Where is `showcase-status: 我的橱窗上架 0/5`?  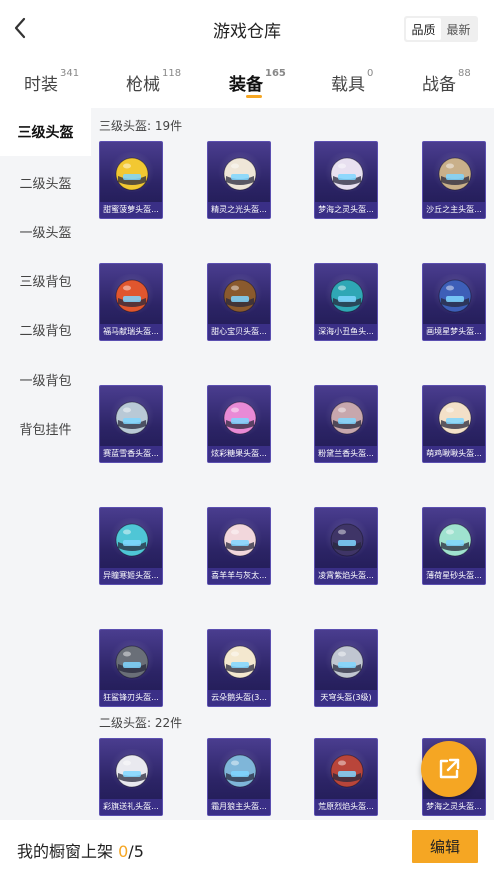 showcase-status: 我的橱窗上架 0/5 is located at coordinates (80, 850).